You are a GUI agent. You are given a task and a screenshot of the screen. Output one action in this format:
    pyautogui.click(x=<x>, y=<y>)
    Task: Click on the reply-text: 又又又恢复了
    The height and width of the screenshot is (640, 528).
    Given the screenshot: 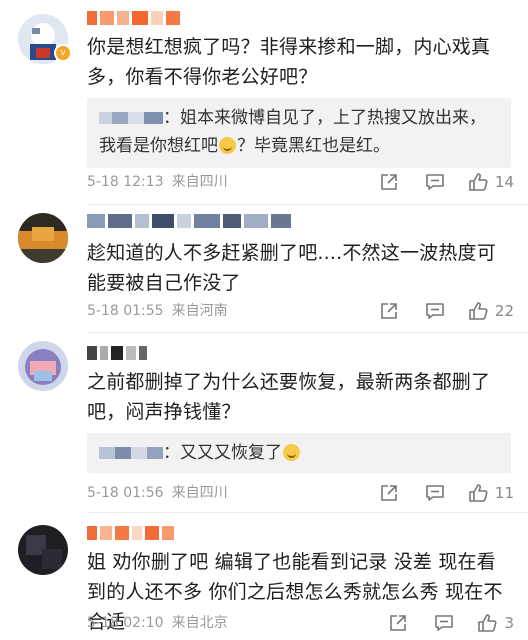 What is the action you would take?
    pyautogui.click(x=231, y=453)
    